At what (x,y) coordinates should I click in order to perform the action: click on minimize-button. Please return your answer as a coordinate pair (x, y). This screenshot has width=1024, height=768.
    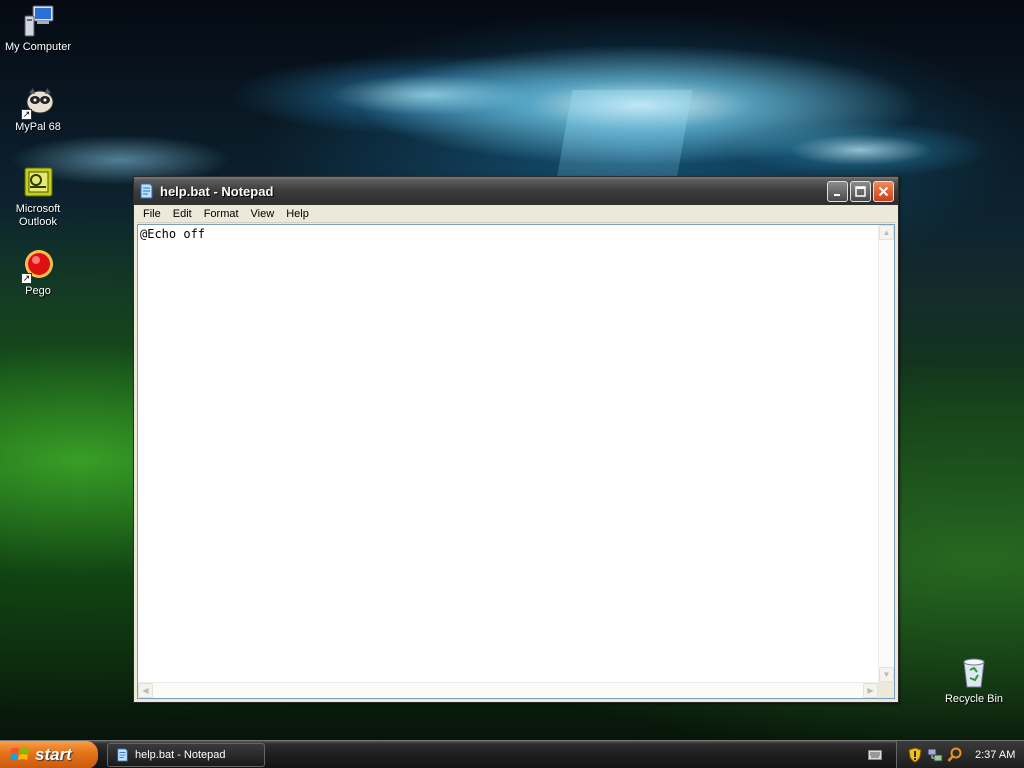
    Looking at the image, I should click on (837, 191).